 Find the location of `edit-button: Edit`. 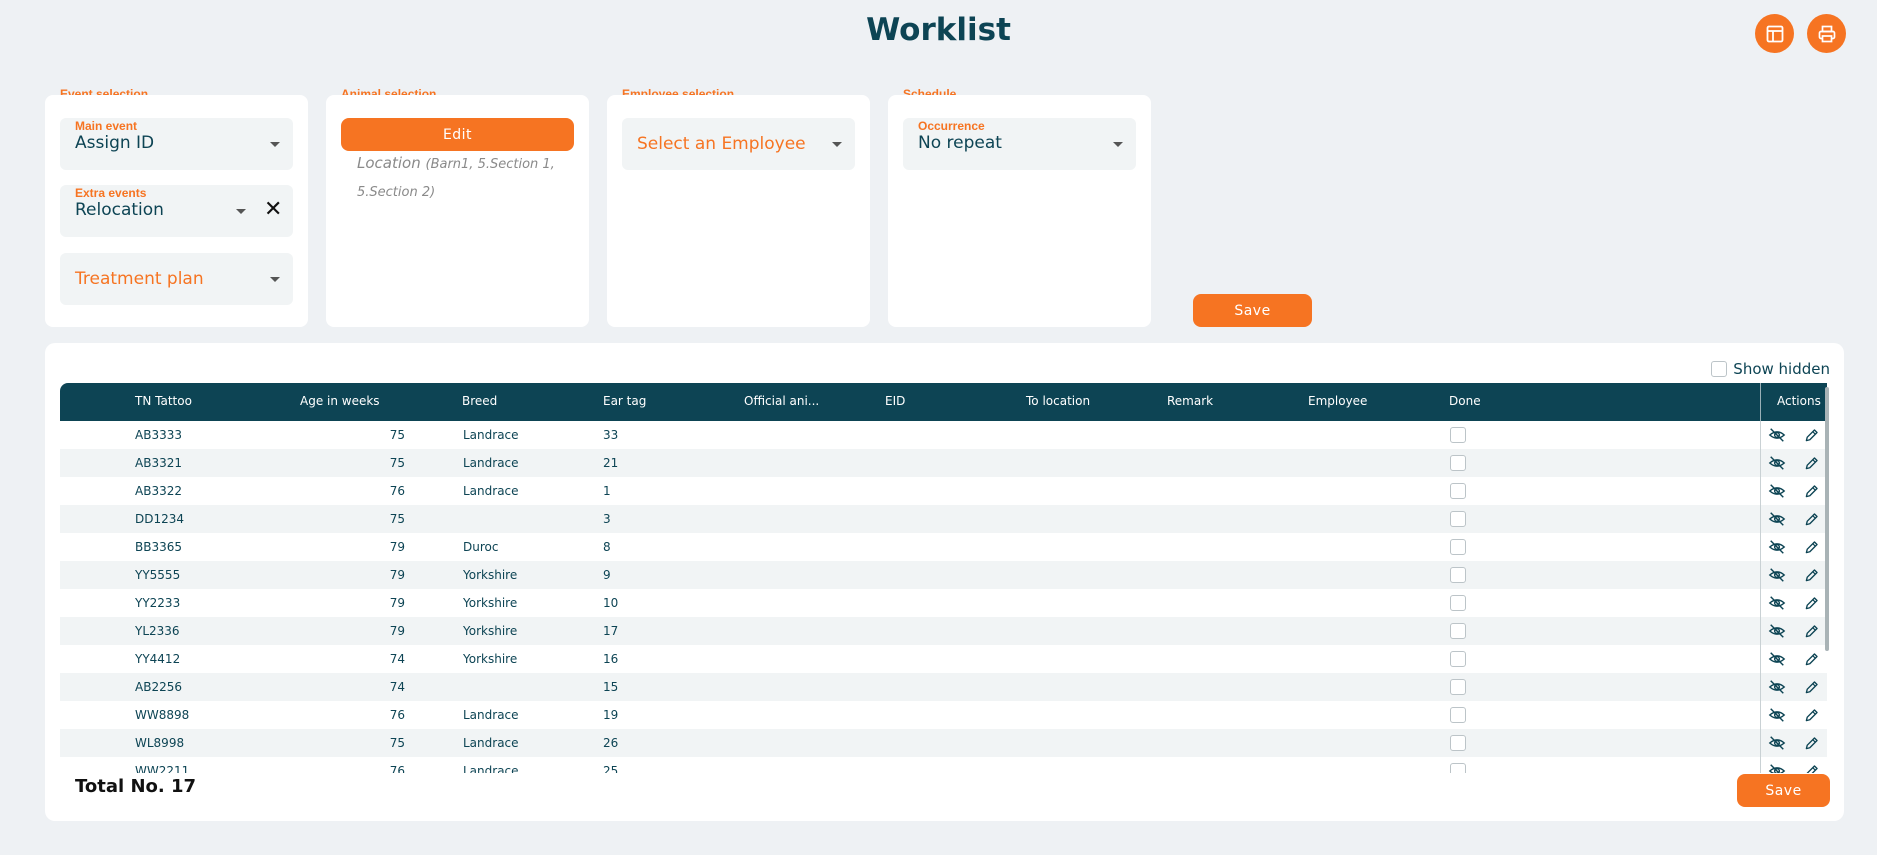

edit-button: Edit is located at coordinates (457, 134).